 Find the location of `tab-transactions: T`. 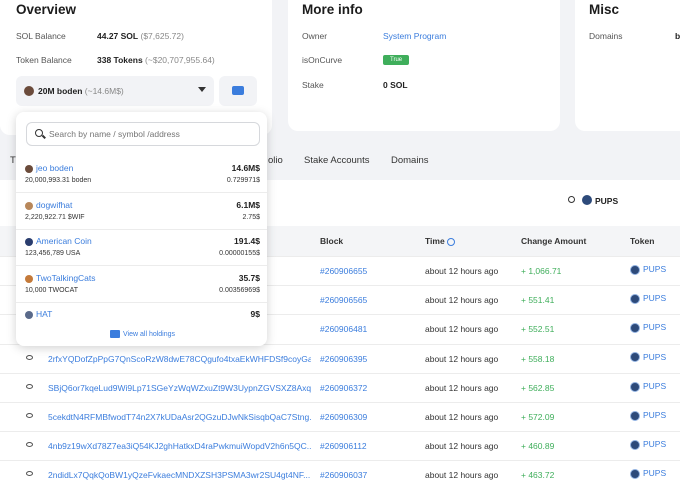

tab-transactions: T is located at coordinates (13, 160).